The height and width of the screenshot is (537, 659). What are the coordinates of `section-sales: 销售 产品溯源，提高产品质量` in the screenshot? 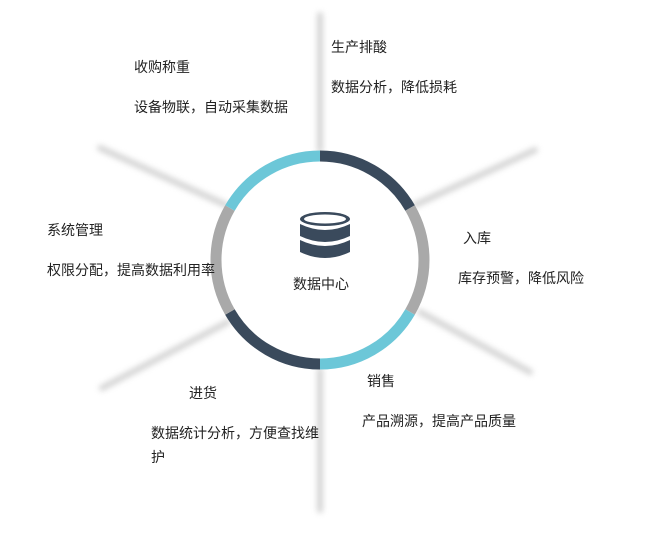 It's located at (448, 402).